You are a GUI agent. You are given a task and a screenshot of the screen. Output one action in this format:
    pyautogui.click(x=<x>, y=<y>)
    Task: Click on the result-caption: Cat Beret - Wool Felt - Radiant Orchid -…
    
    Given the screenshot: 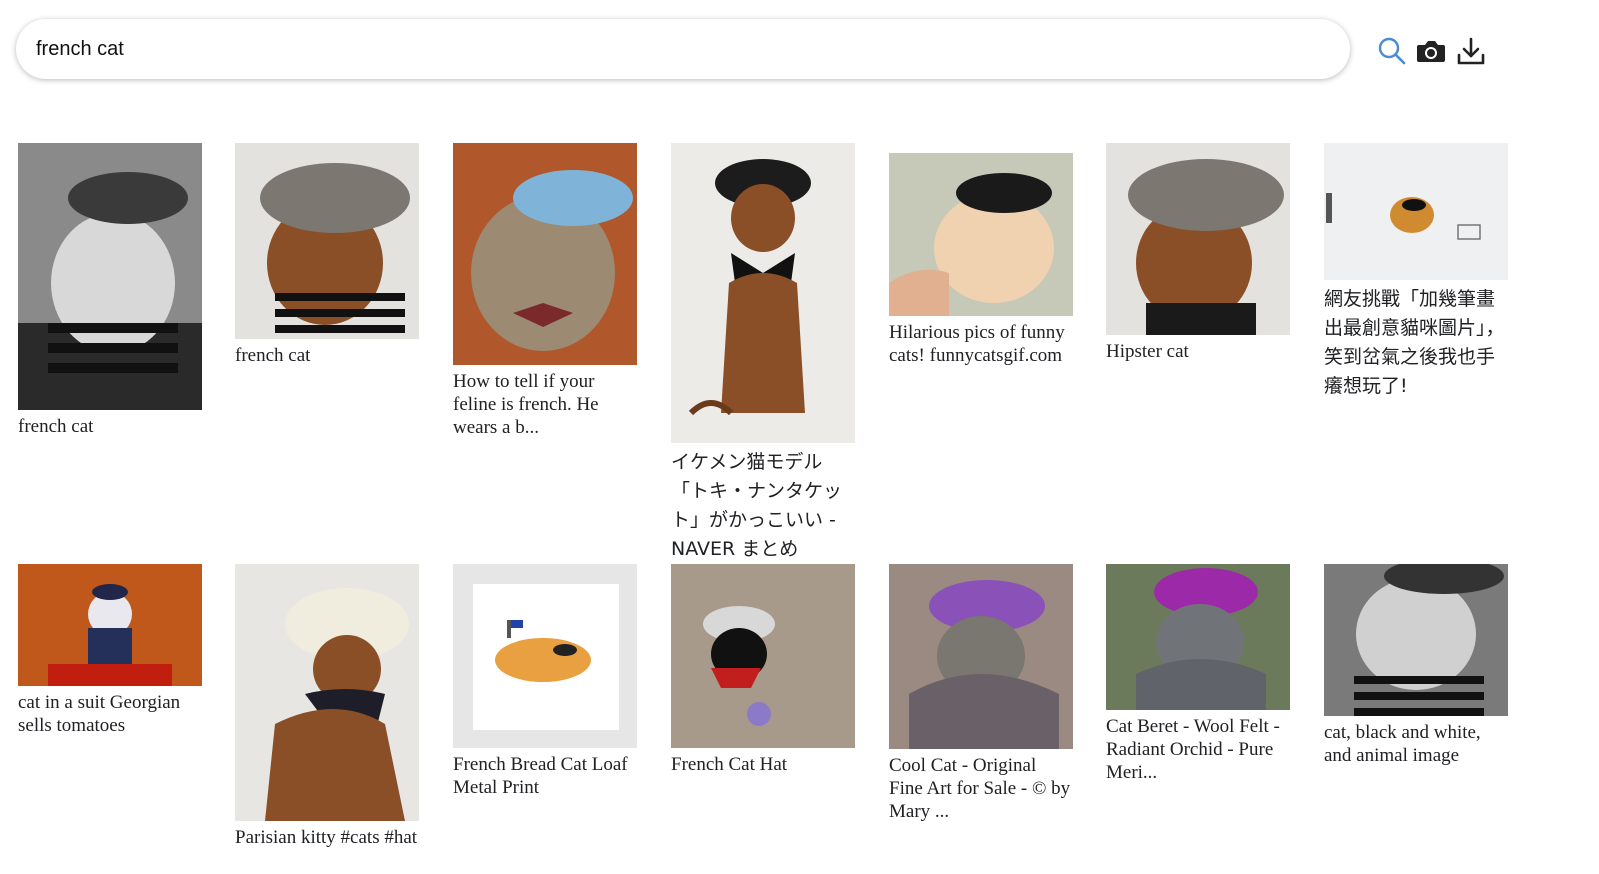 What is the action you would take?
    pyautogui.click(x=1198, y=749)
    